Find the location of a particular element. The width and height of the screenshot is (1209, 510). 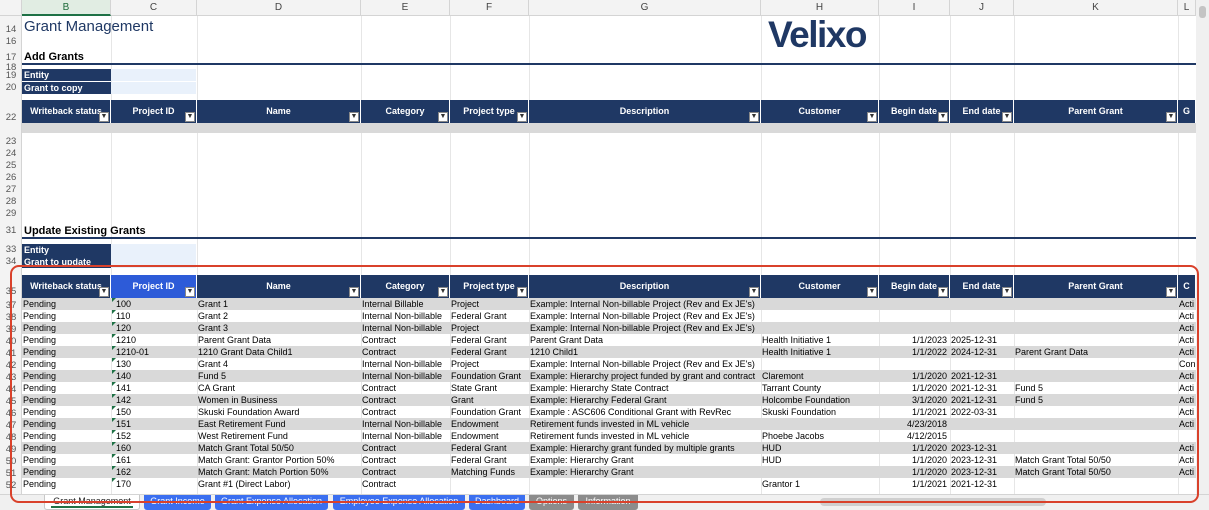

row-number: 27 is located at coordinates (11, 190).